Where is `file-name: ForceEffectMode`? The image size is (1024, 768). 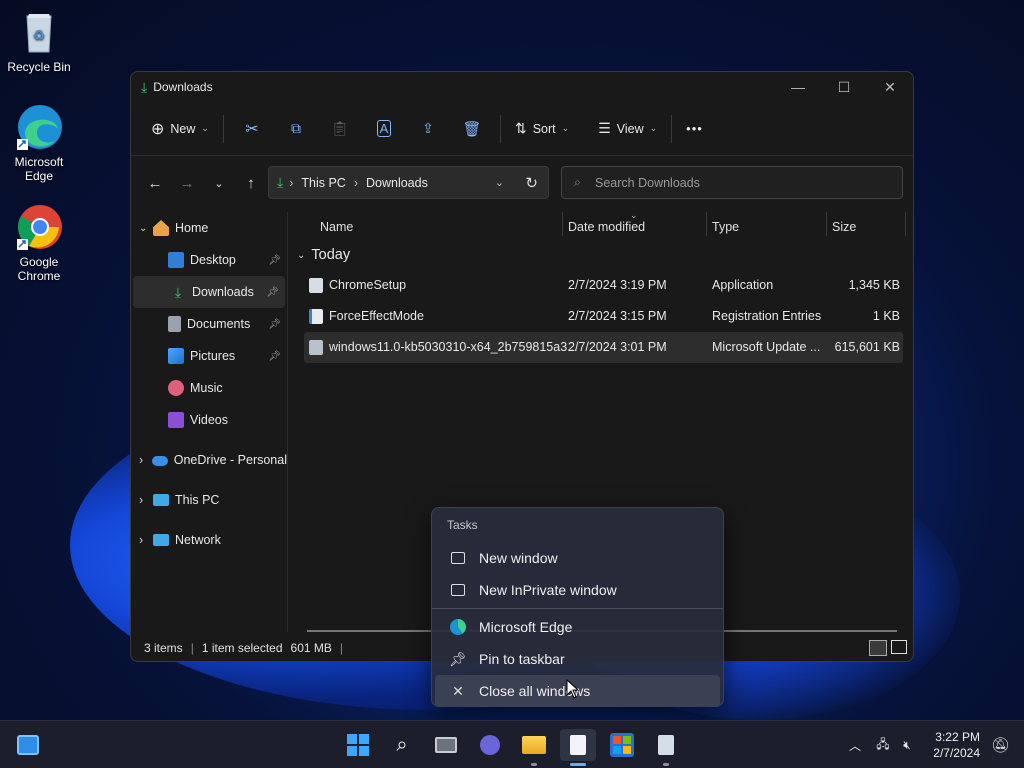
file-name: ForceEffectMode is located at coordinates (376, 316).